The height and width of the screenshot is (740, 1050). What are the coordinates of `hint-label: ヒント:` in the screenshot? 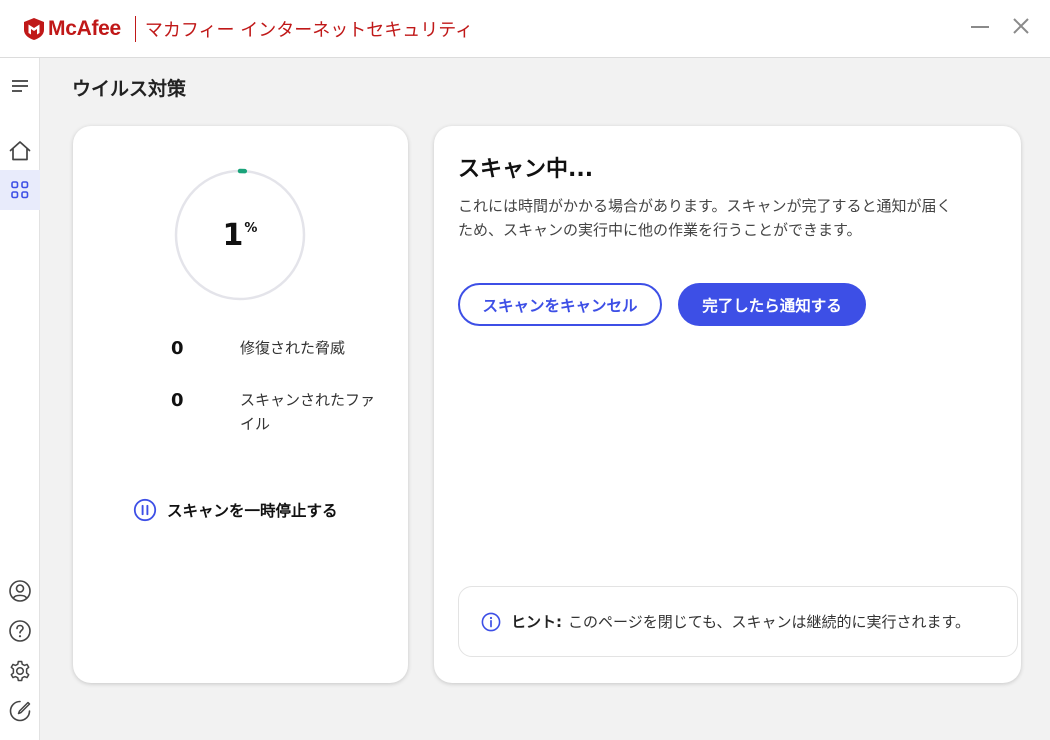 It's located at (536, 622).